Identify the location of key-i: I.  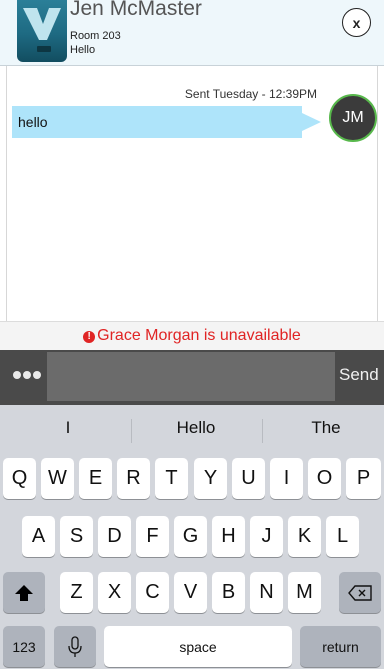
(286, 478).